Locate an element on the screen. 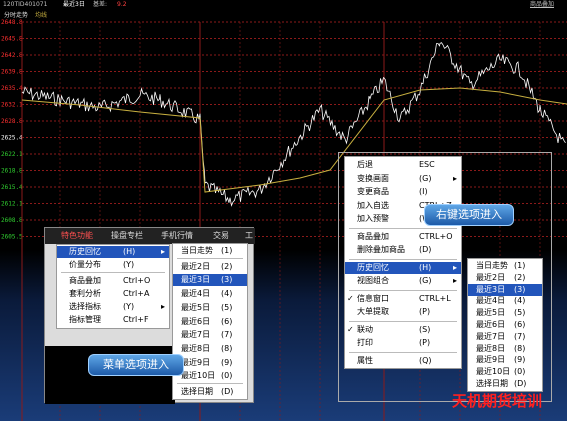 This screenshot has width=567, height=421. menu-item: 后退 ESC is located at coordinates (403, 165).